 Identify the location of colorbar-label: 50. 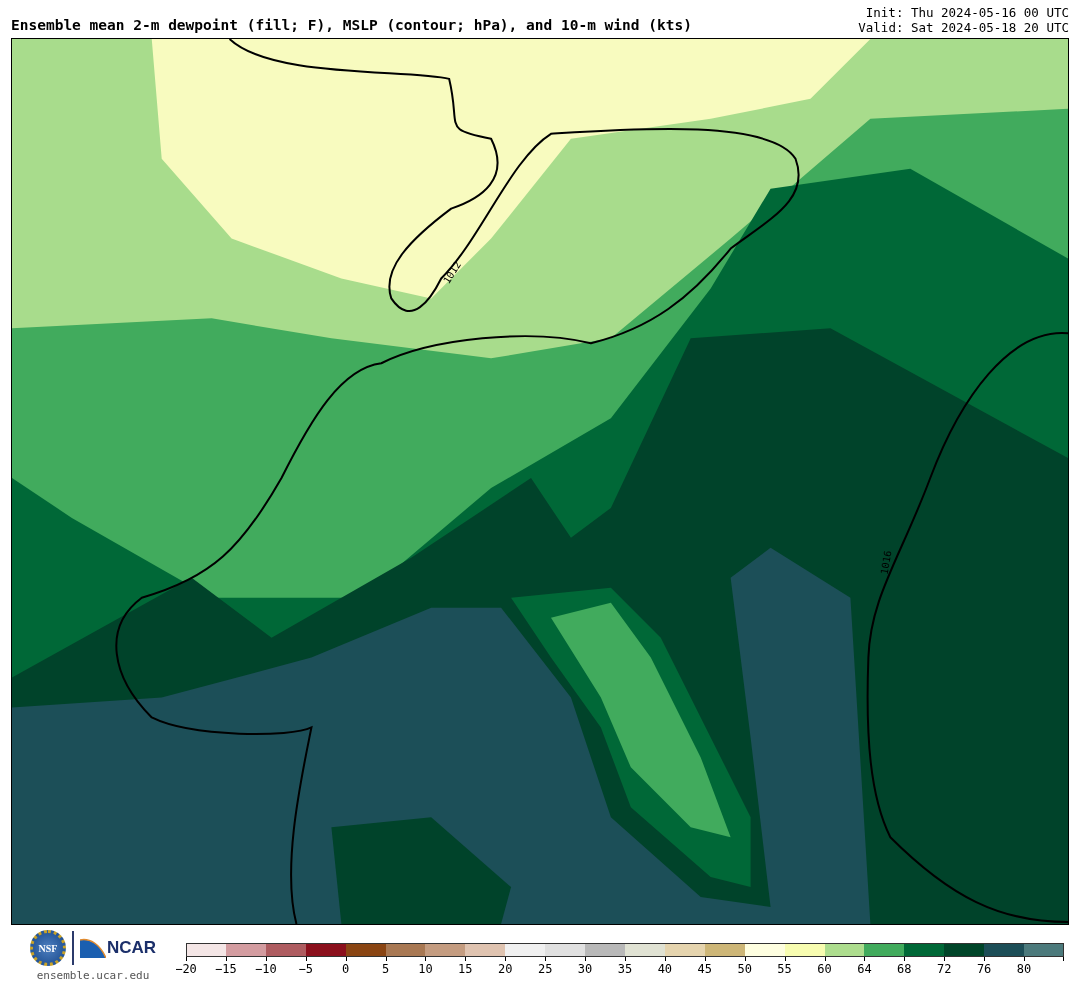
(744, 969).